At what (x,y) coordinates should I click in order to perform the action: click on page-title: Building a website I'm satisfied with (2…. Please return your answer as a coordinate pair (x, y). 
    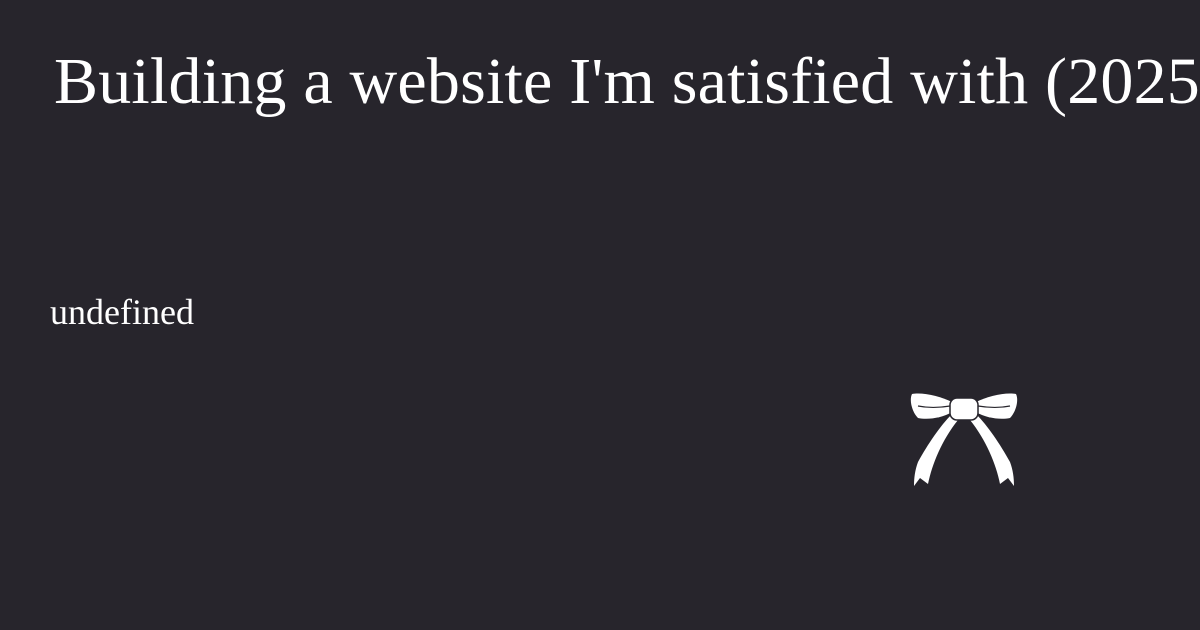
    Looking at the image, I should click on (627, 81).